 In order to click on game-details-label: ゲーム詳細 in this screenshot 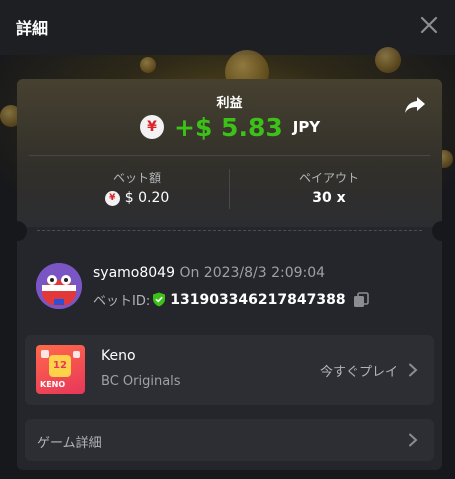, I will do `click(69, 443)`.